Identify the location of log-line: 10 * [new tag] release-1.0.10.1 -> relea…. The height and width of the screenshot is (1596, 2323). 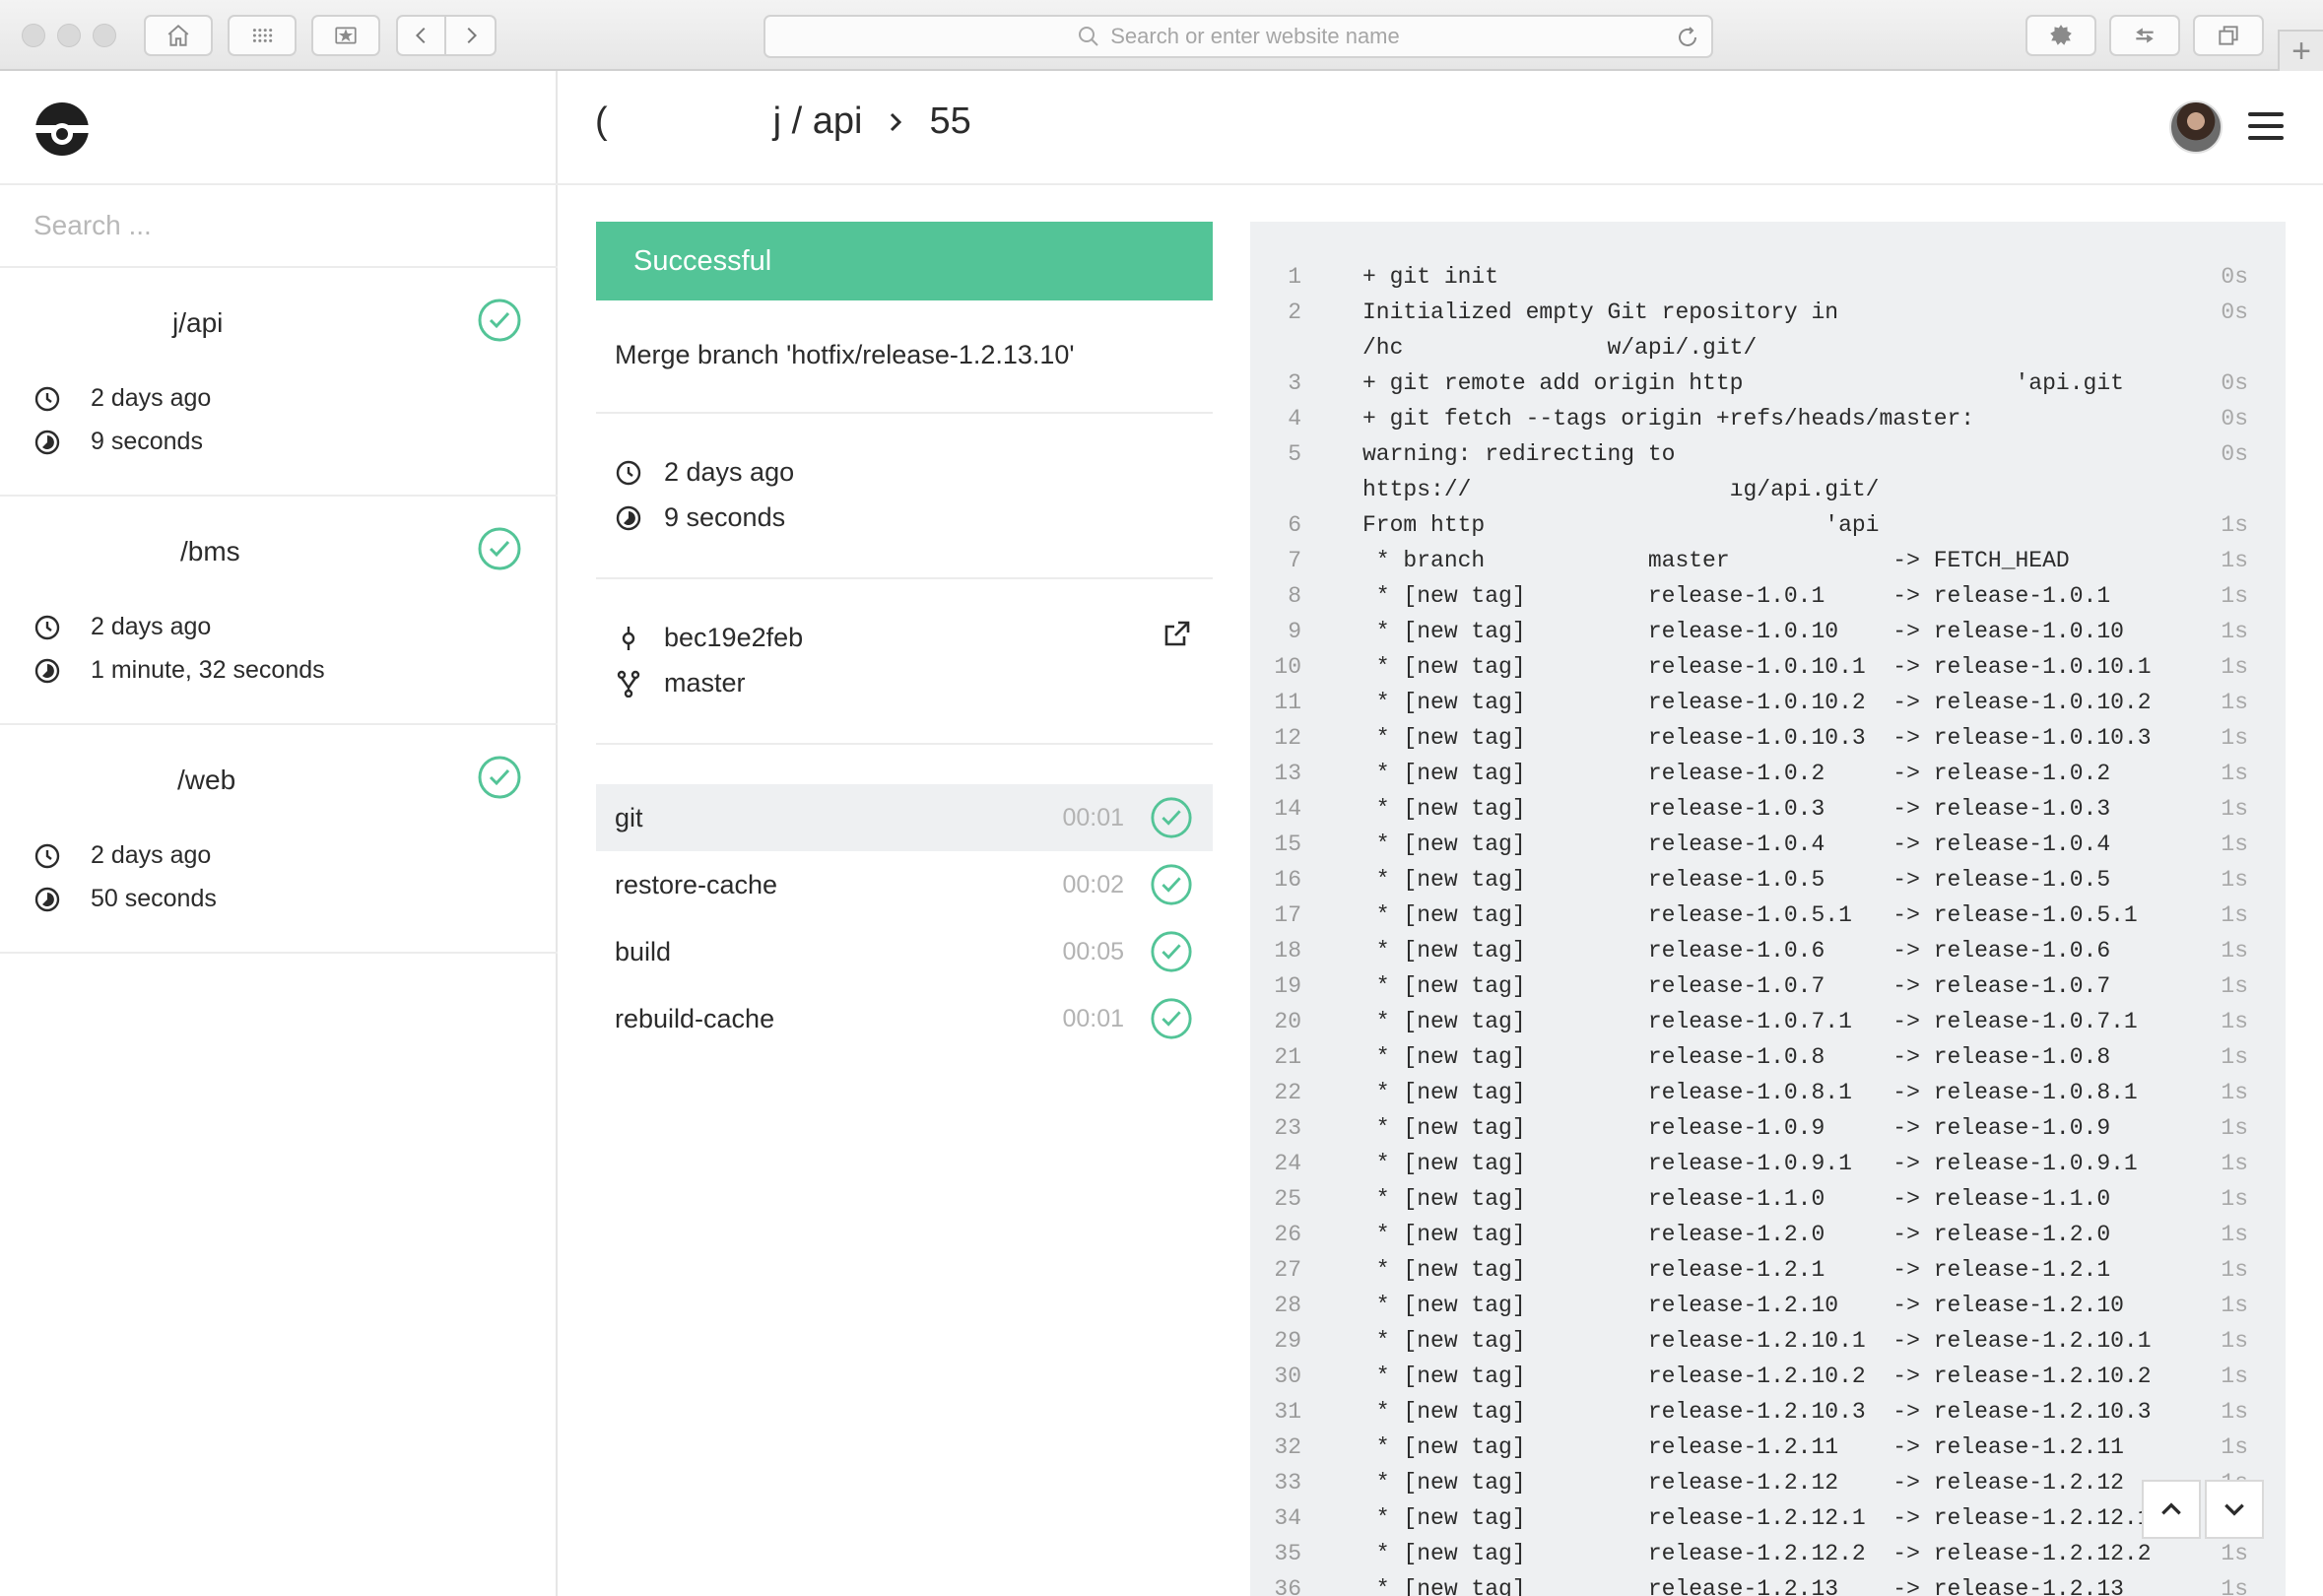
(1768, 667).